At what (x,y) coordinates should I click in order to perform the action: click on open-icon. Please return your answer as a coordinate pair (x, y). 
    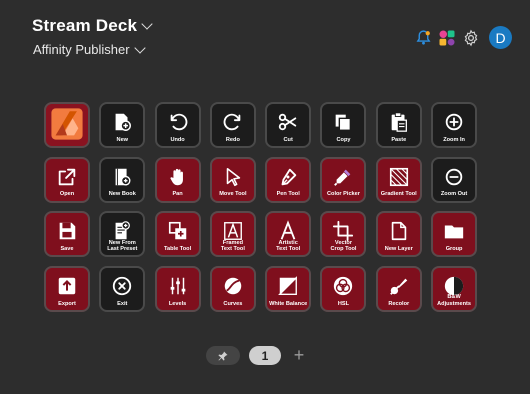
    Looking at the image, I should click on (67, 177).